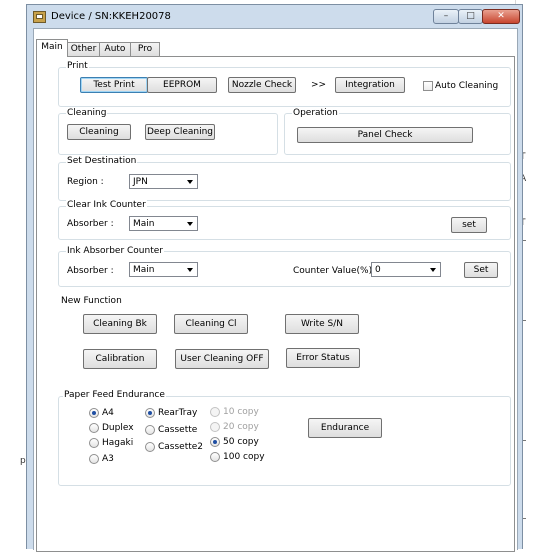 The image size is (548, 552). Describe the element at coordinates (114, 395) in the screenshot. I see `paper-feed-endurance-group-label: Paper Feed Endurance` at that location.